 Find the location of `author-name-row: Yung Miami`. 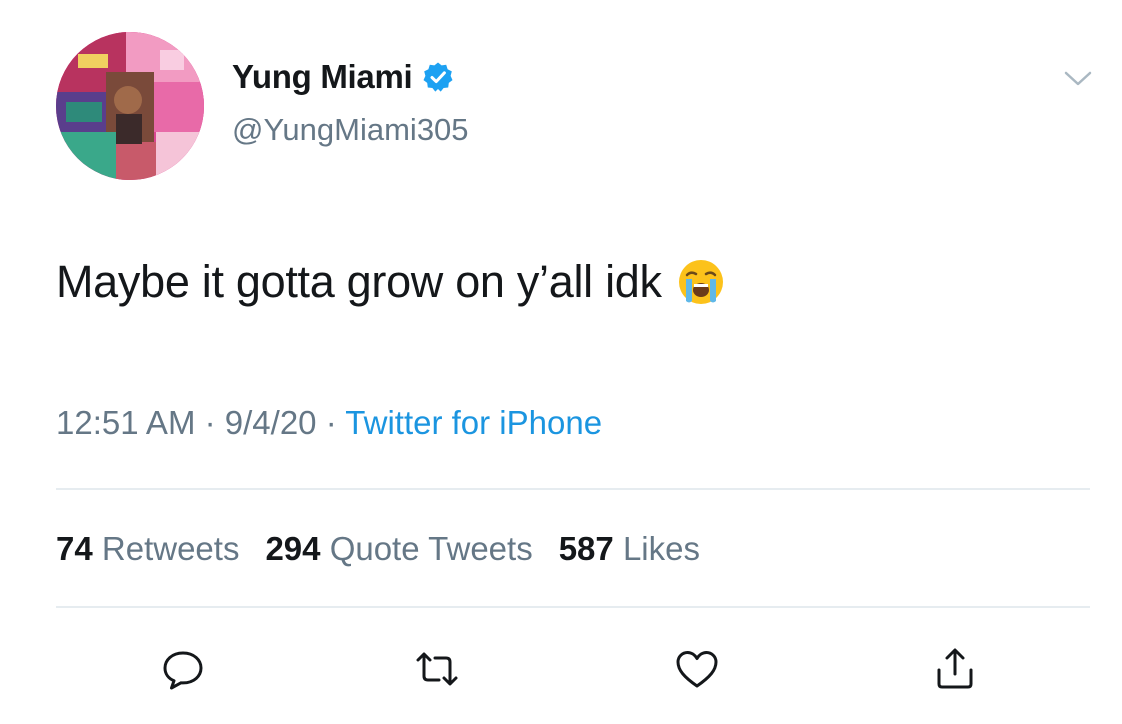

author-name-row: Yung Miami is located at coordinates (343, 77).